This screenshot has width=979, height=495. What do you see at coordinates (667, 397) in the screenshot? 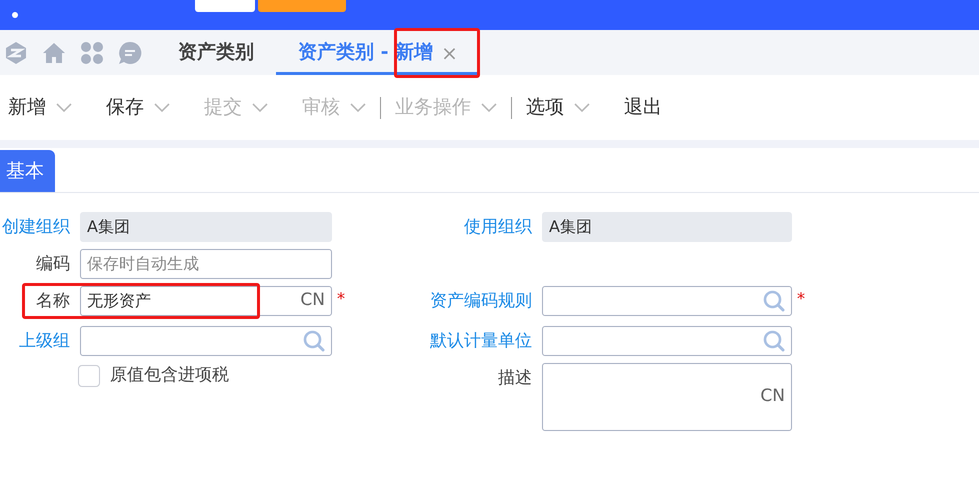
I see `text-area: CN` at bounding box center [667, 397].